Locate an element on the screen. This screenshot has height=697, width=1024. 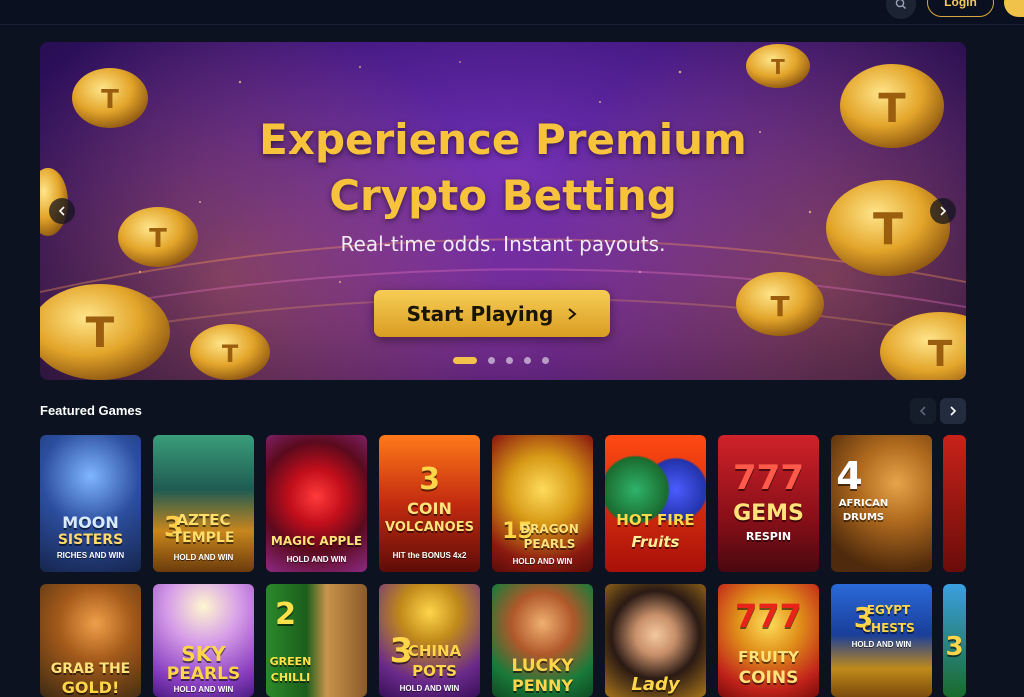
game-tile-lady: Lady is located at coordinates (655, 640).